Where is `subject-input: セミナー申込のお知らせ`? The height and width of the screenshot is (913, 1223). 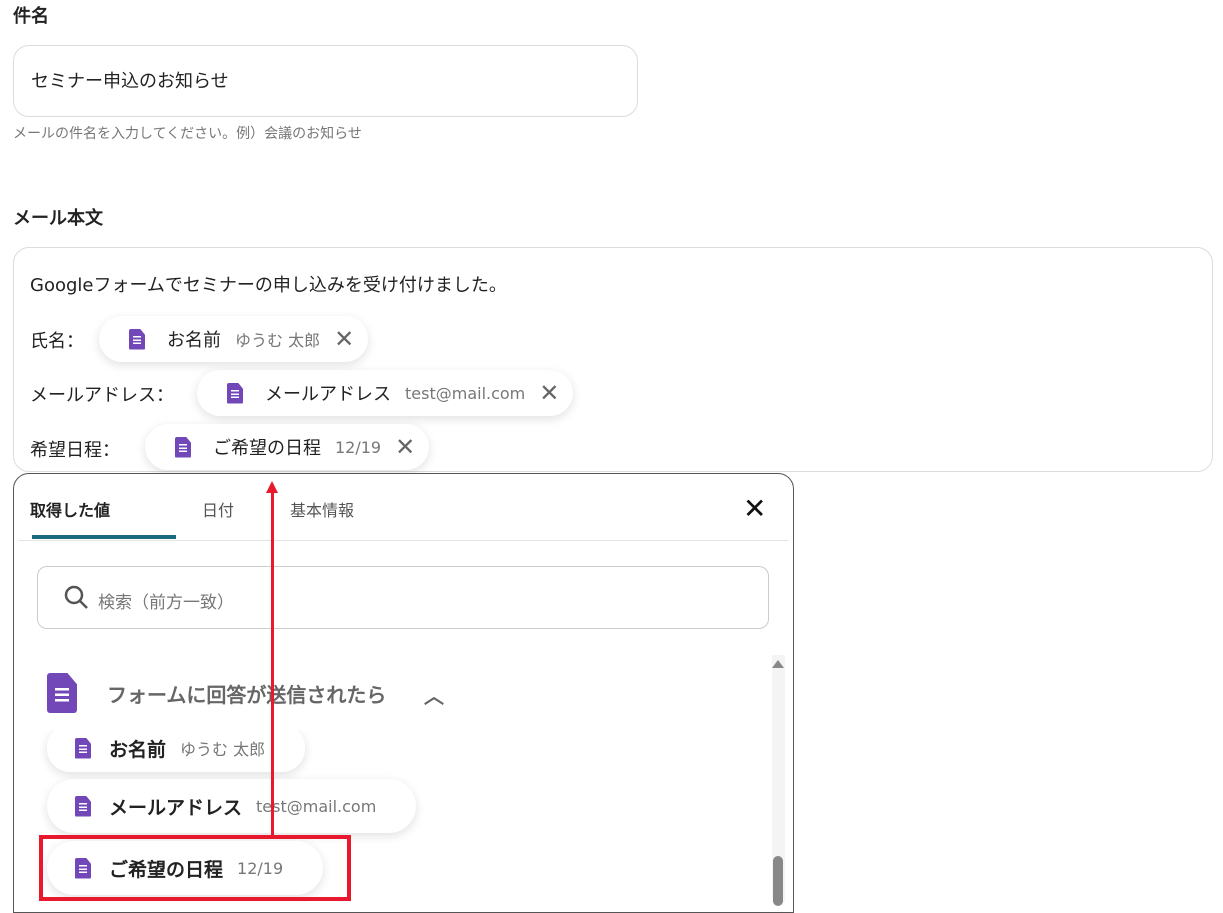
subject-input: セミナー申込のお知らせ is located at coordinates (325, 81).